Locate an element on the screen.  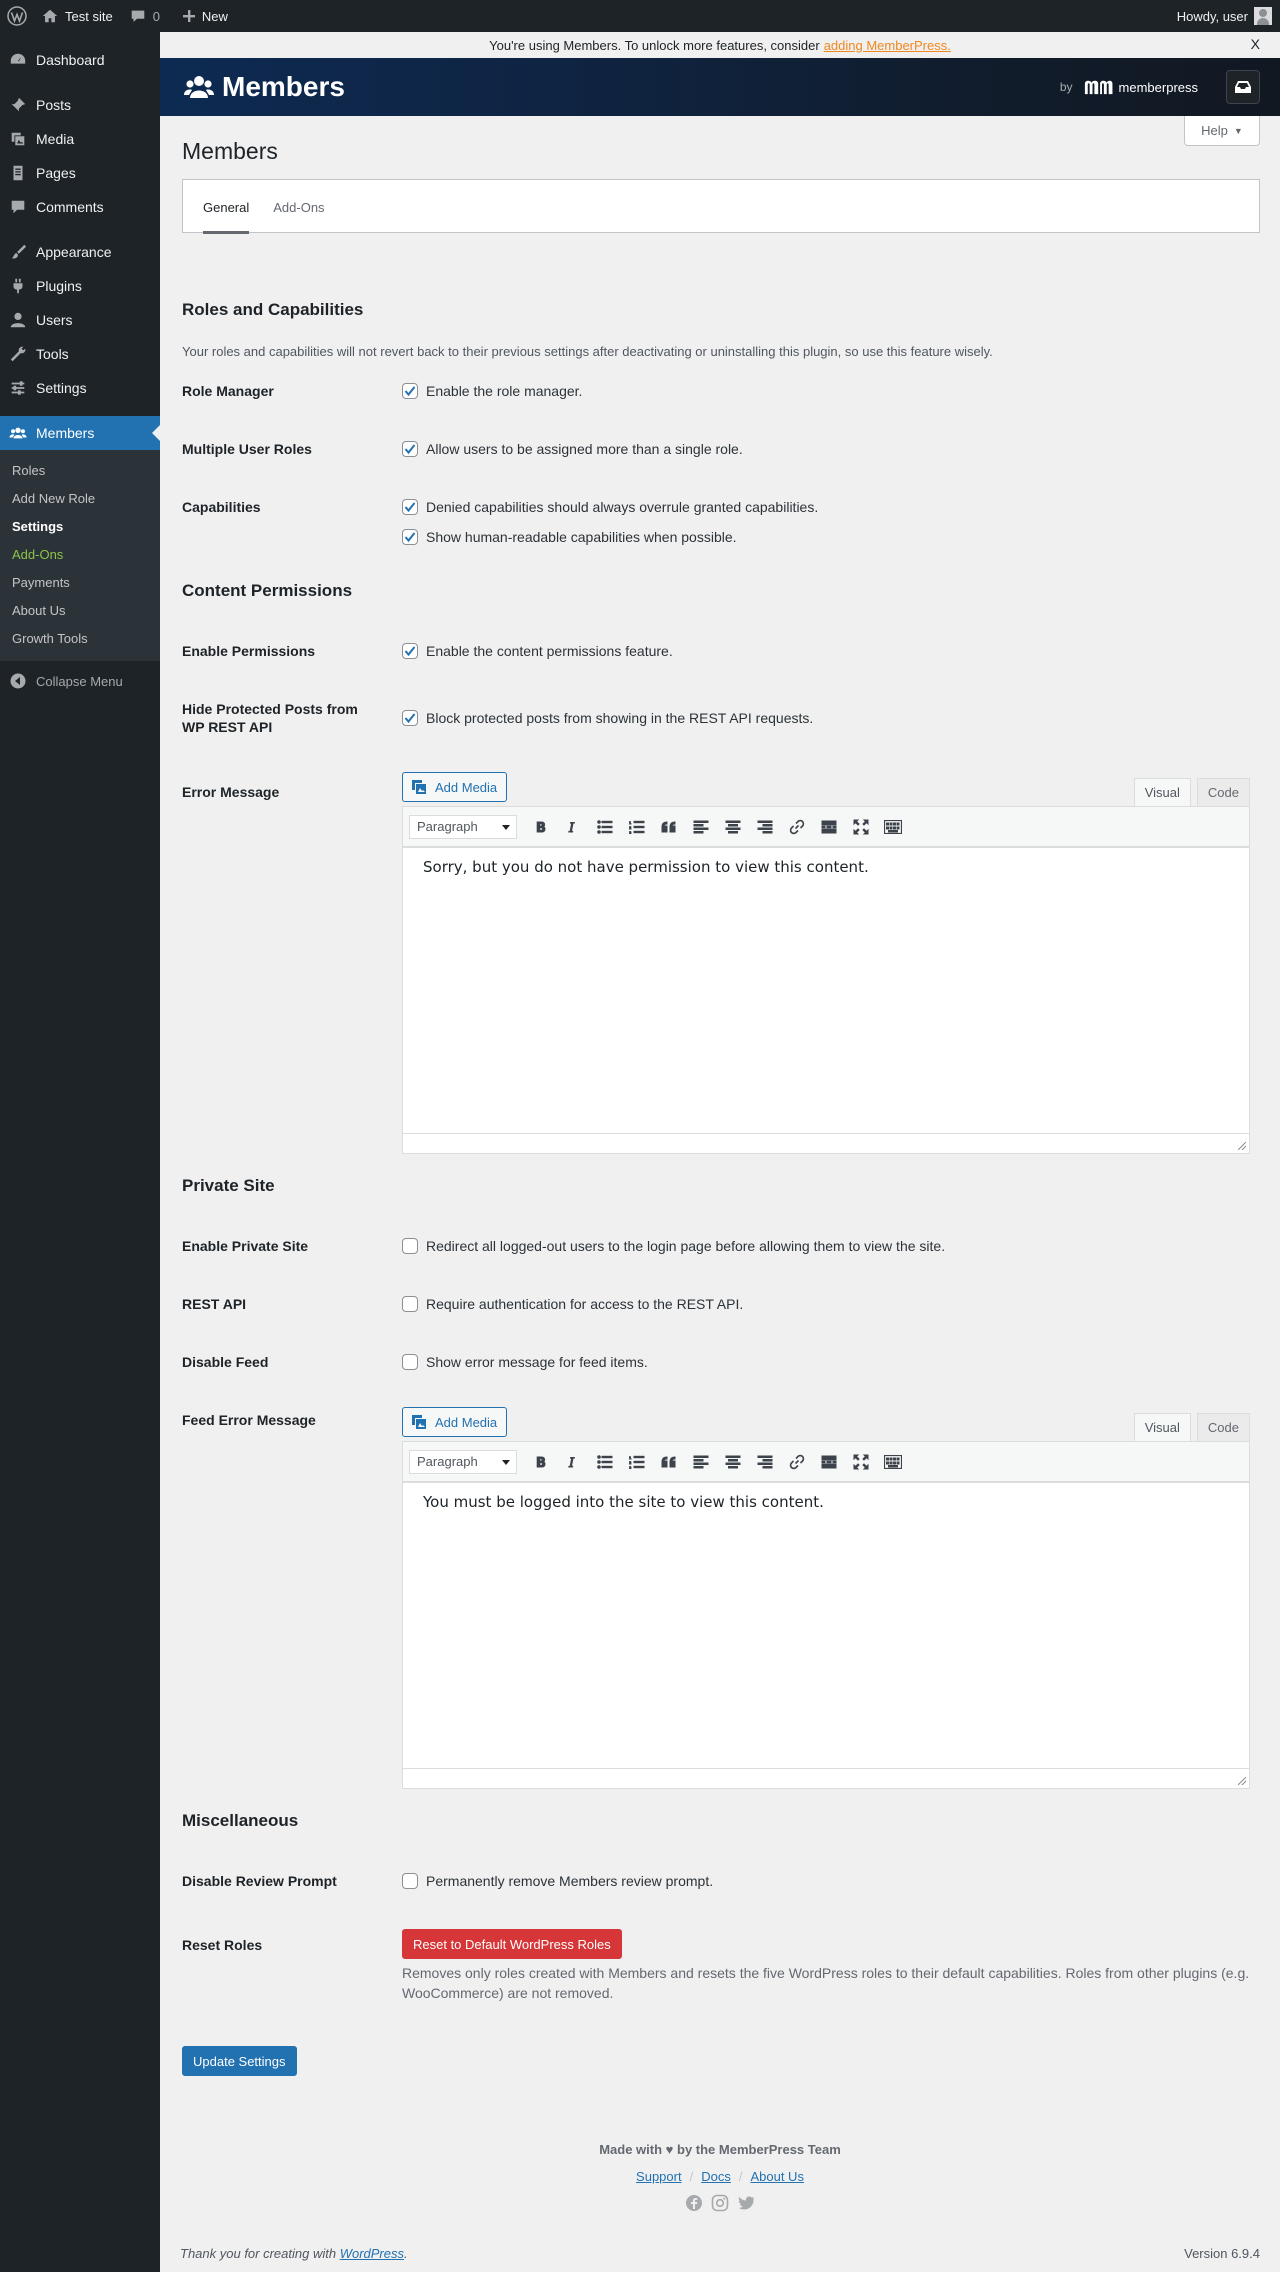
menu-label: Settings is located at coordinates (61, 388).